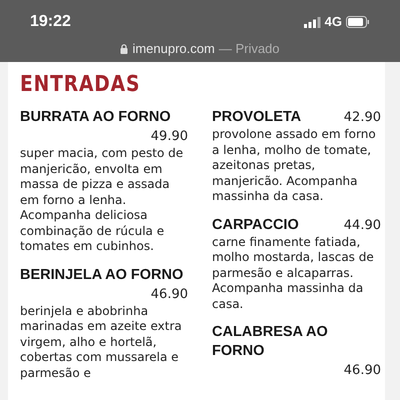  I want to click on dish-name: BURRATA AO FORNO, so click(95, 117).